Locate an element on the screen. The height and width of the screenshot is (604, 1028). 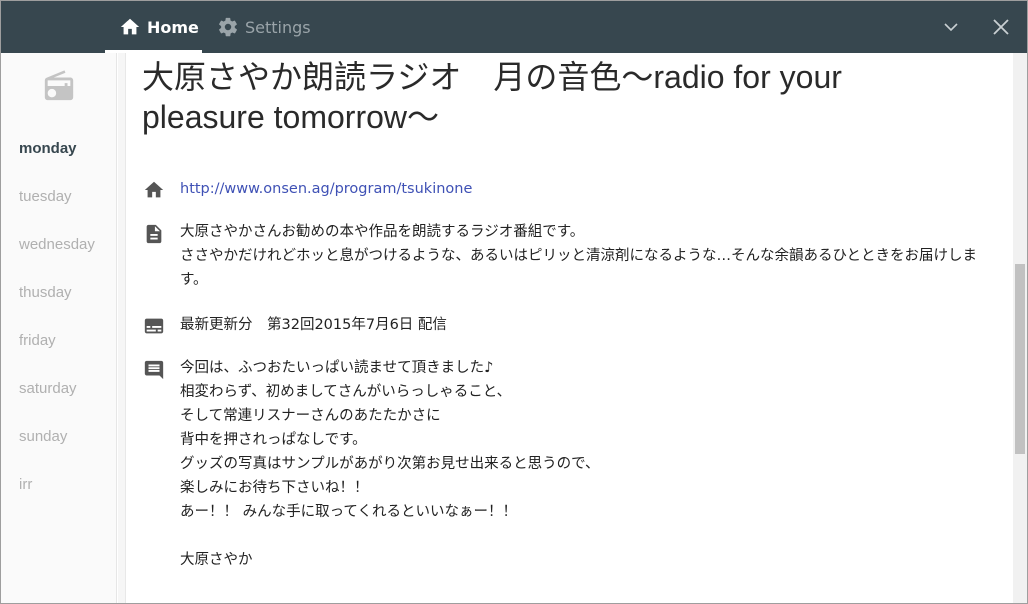
sidebar-item-wednesday: wednesday is located at coordinates (57, 244).